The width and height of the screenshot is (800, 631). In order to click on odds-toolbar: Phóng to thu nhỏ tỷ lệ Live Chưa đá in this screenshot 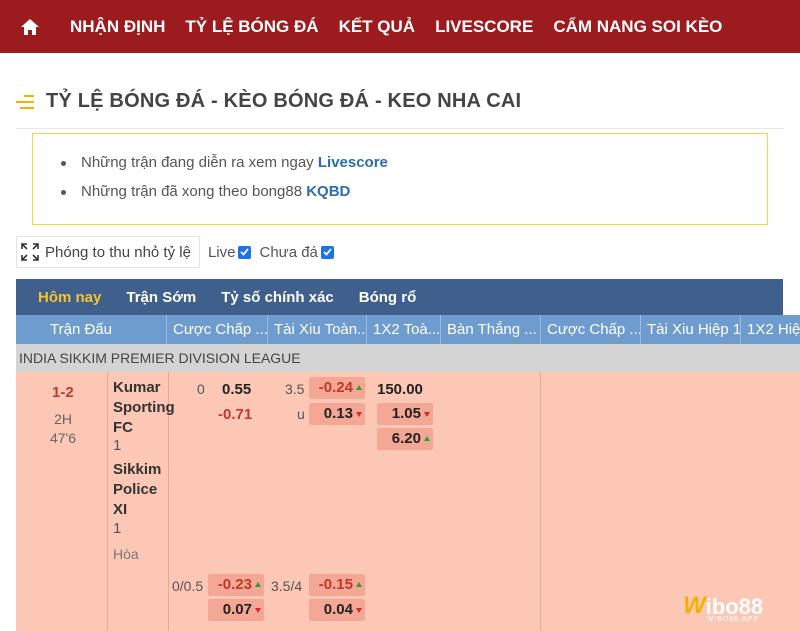, I will do `click(175, 252)`.